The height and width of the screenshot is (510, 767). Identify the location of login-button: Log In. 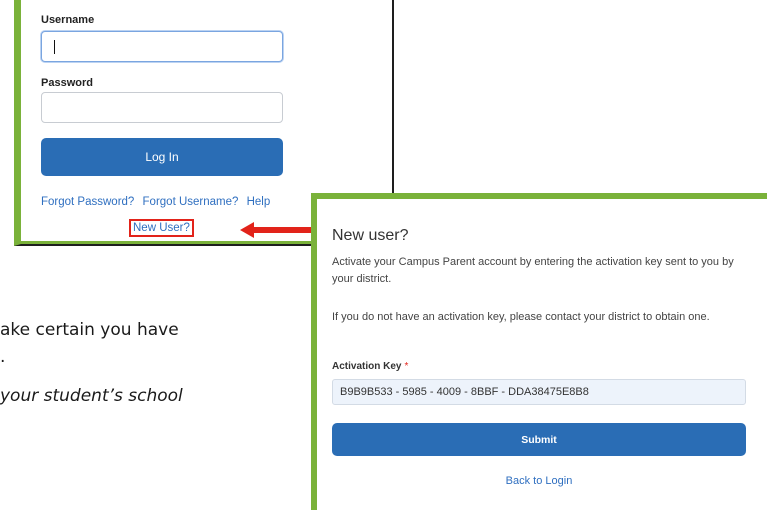
(162, 157).